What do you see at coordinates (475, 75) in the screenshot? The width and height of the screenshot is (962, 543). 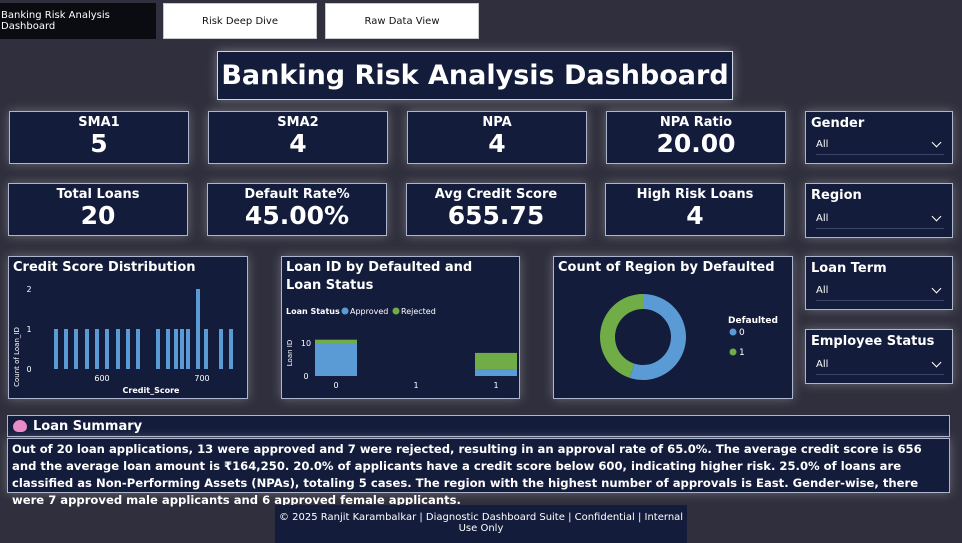 I see `page-title: Banking Risk Analysis Dashboard` at bounding box center [475, 75].